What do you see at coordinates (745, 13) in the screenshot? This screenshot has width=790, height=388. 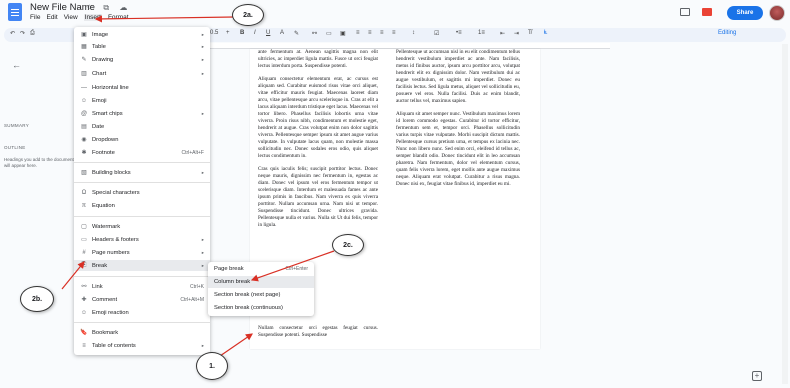 I see `share-button: Share` at bounding box center [745, 13].